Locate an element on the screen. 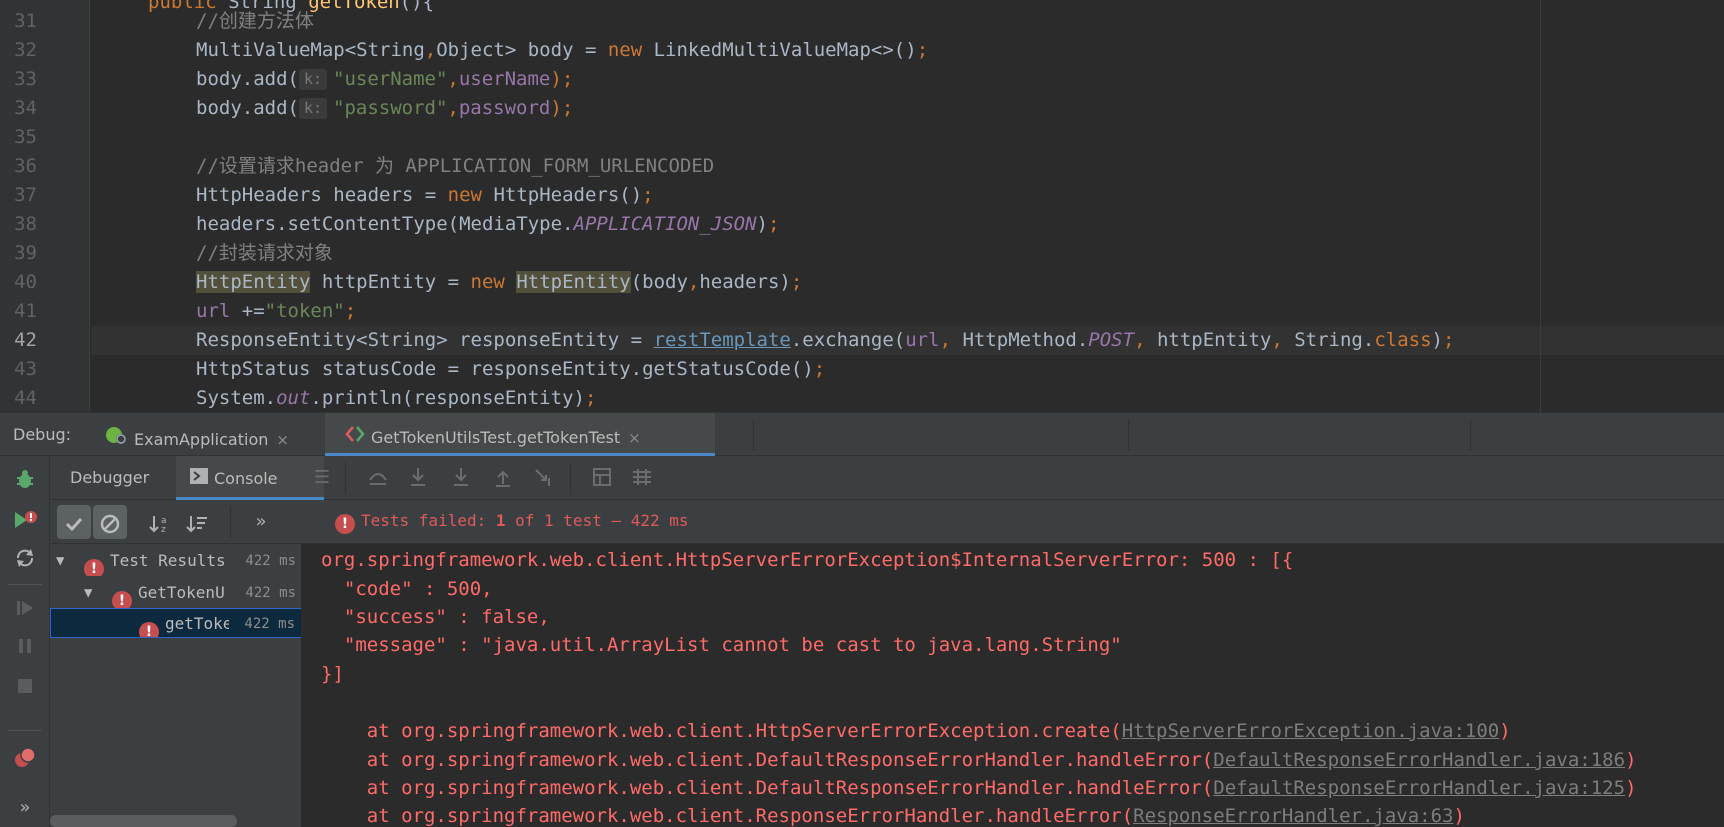 This screenshot has height=827, width=1724. tree-node-test-class: ▼ ! GetTokenU 422 ms is located at coordinates (175, 593).